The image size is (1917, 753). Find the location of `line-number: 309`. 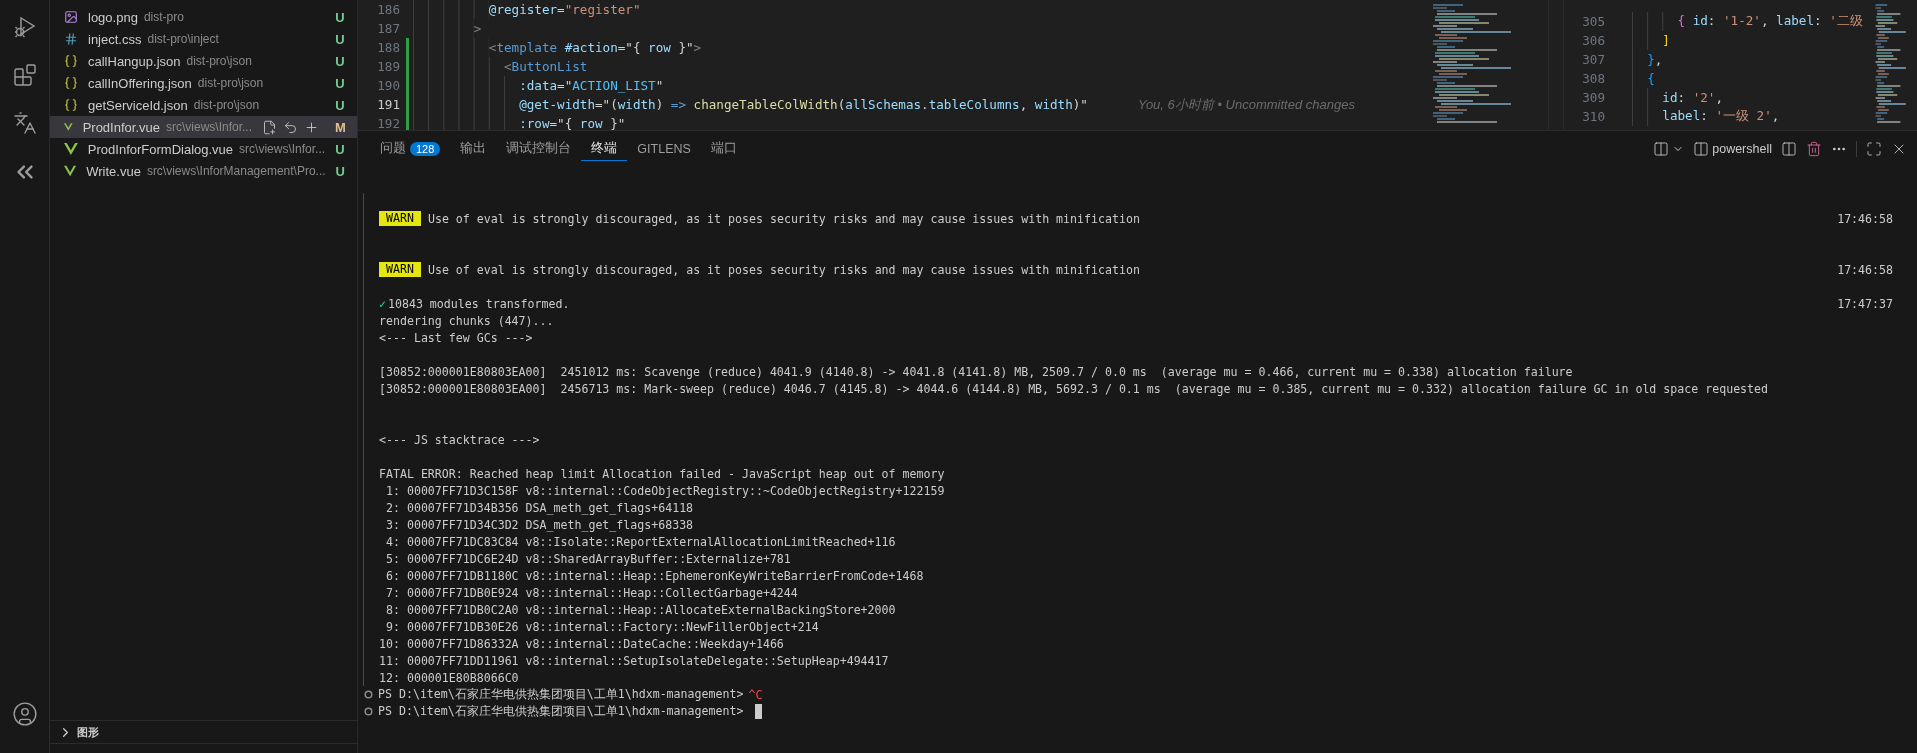

line-number: 309 is located at coordinates (1593, 97).